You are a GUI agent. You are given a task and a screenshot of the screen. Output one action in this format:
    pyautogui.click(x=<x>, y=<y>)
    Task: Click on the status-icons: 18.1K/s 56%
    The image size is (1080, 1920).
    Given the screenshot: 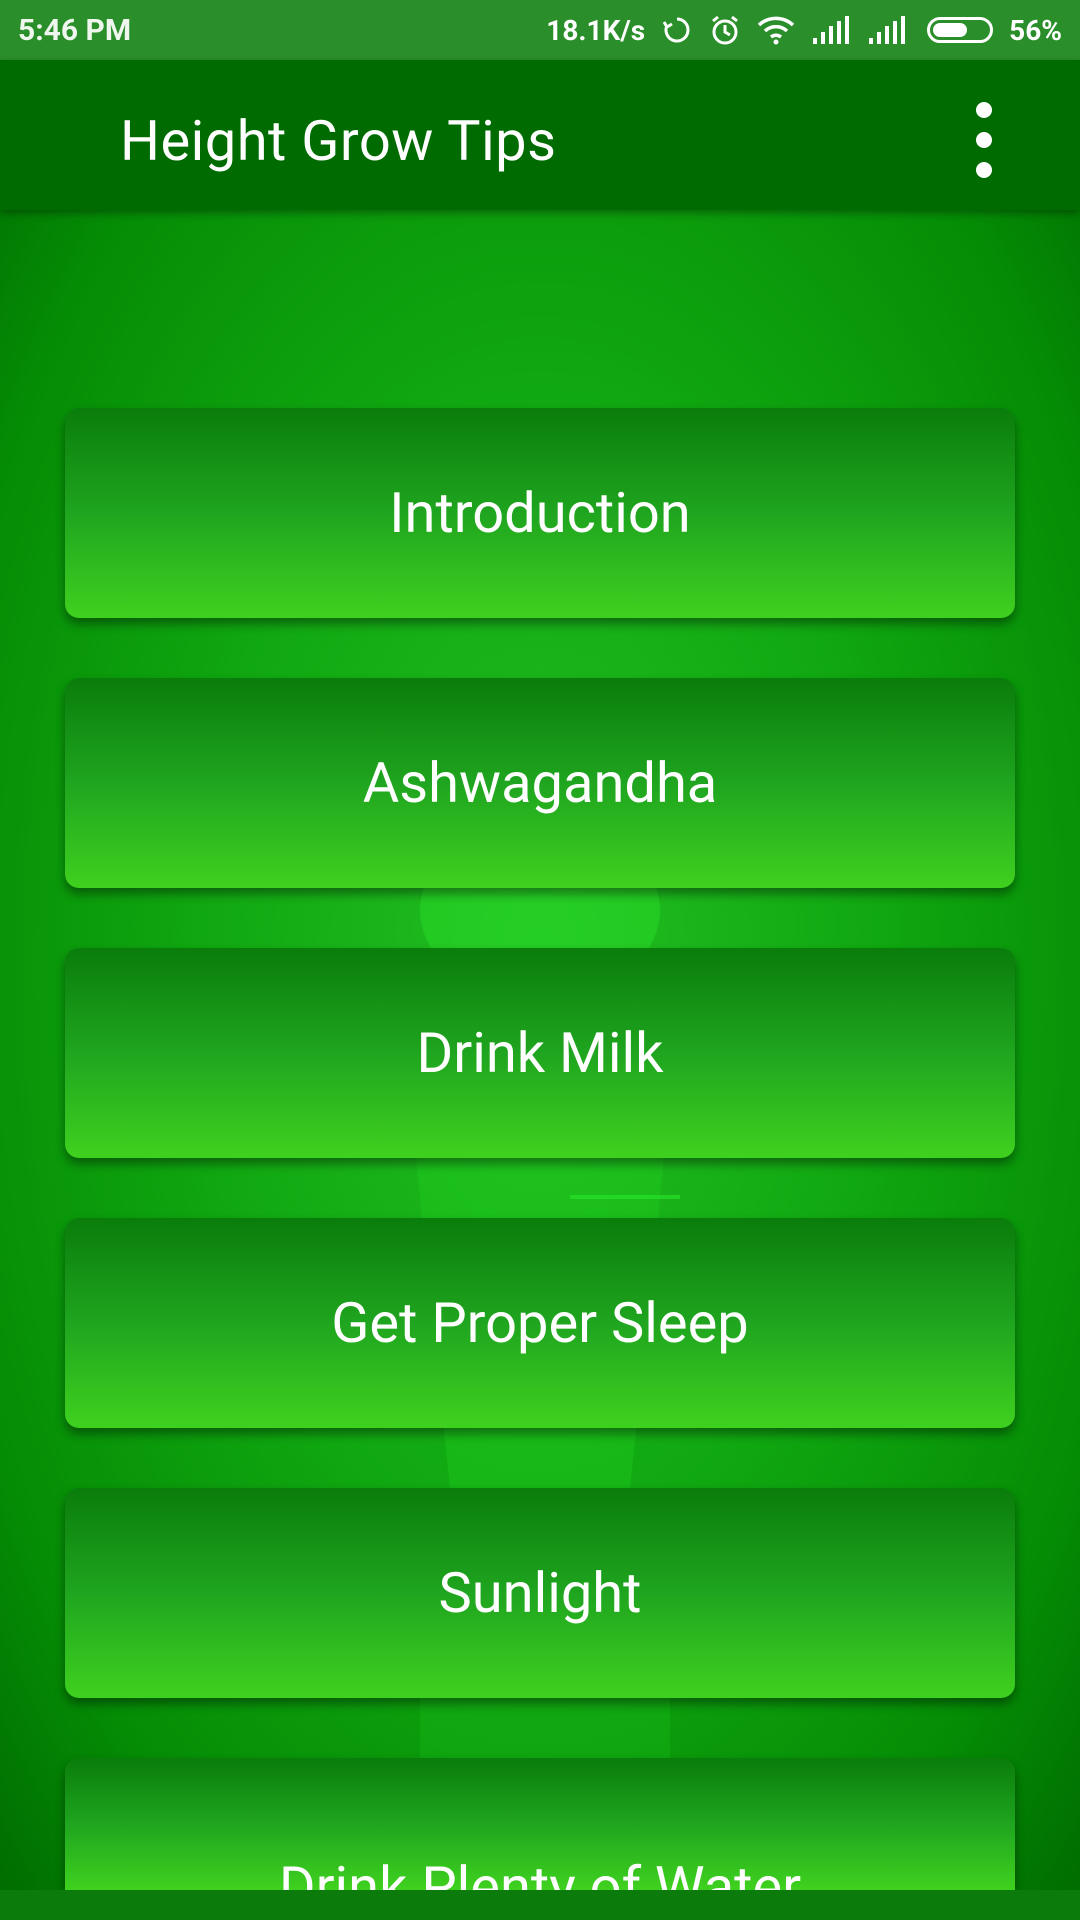 What is the action you would take?
    pyautogui.click(x=804, y=30)
    